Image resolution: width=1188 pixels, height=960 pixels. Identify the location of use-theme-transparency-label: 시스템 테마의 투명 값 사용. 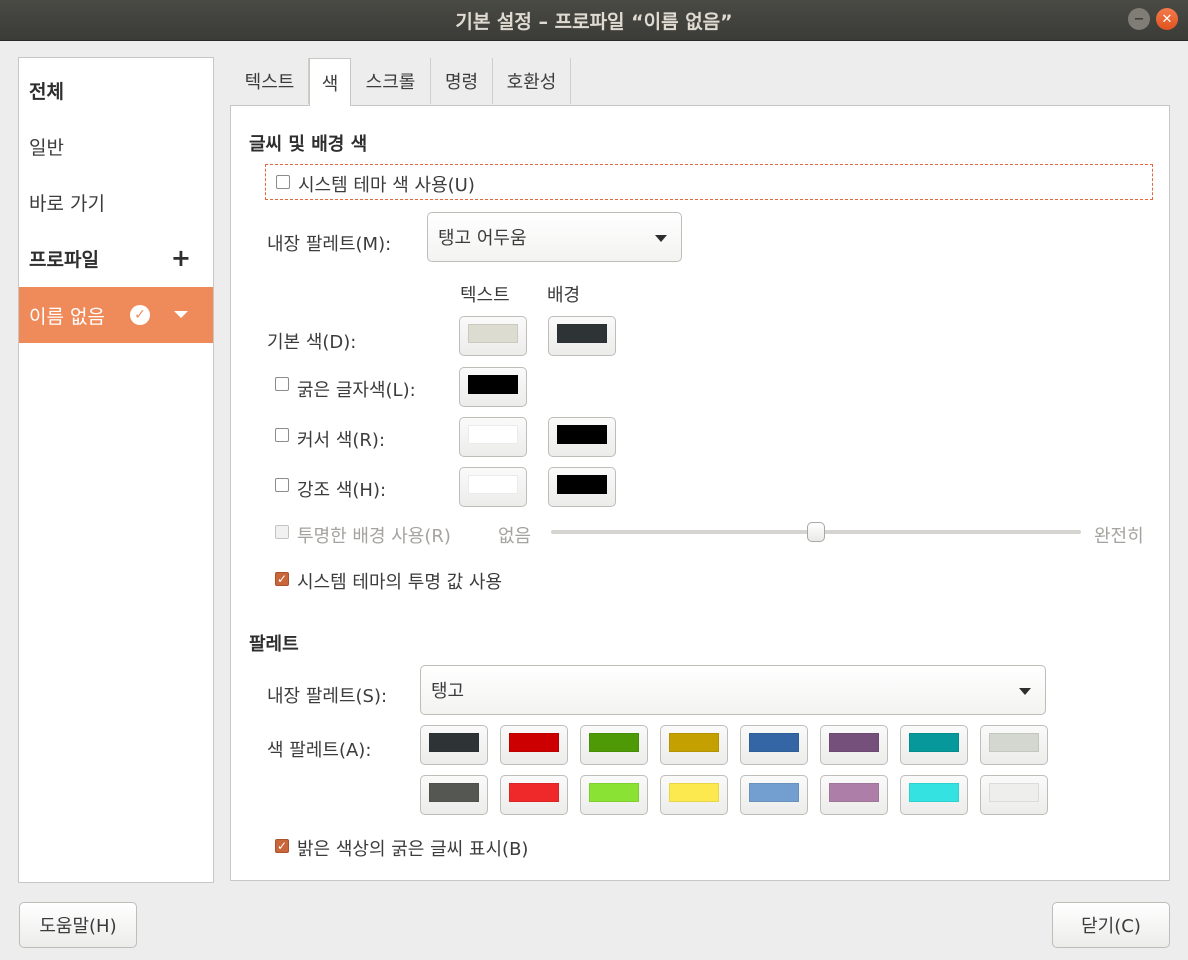
(400, 582).